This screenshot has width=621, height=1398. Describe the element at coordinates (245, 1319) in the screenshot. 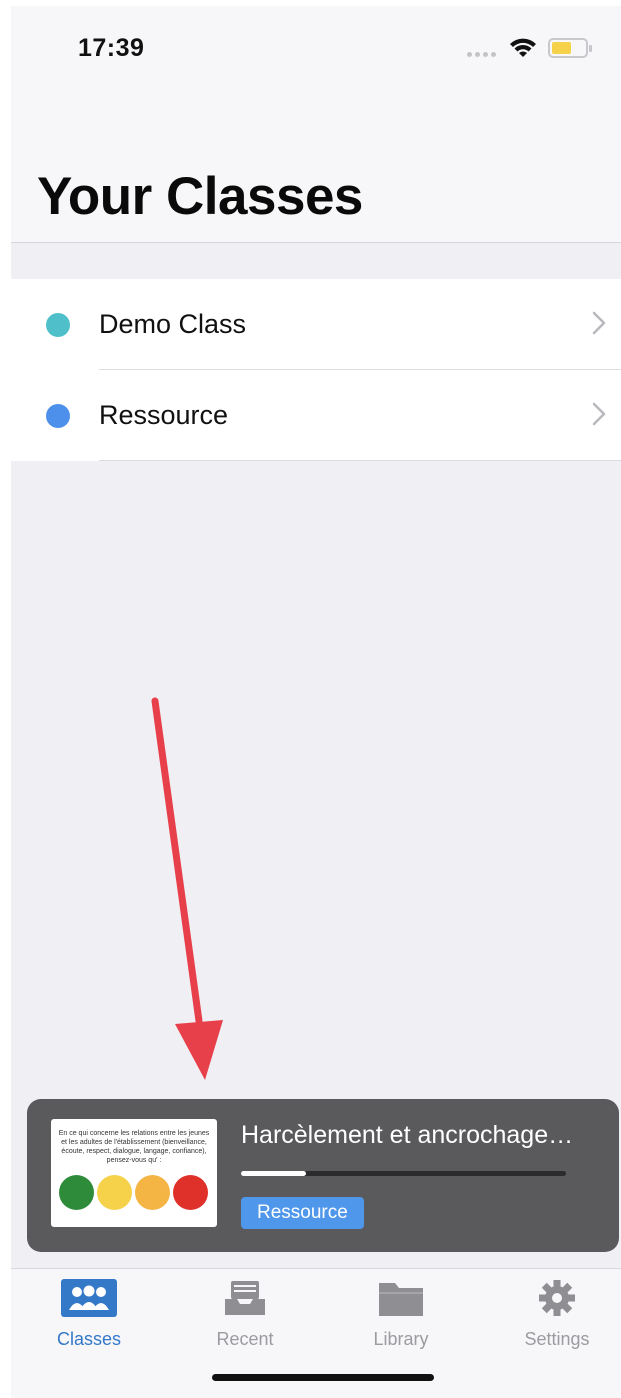

I see `tab-recent: Recent` at that location.